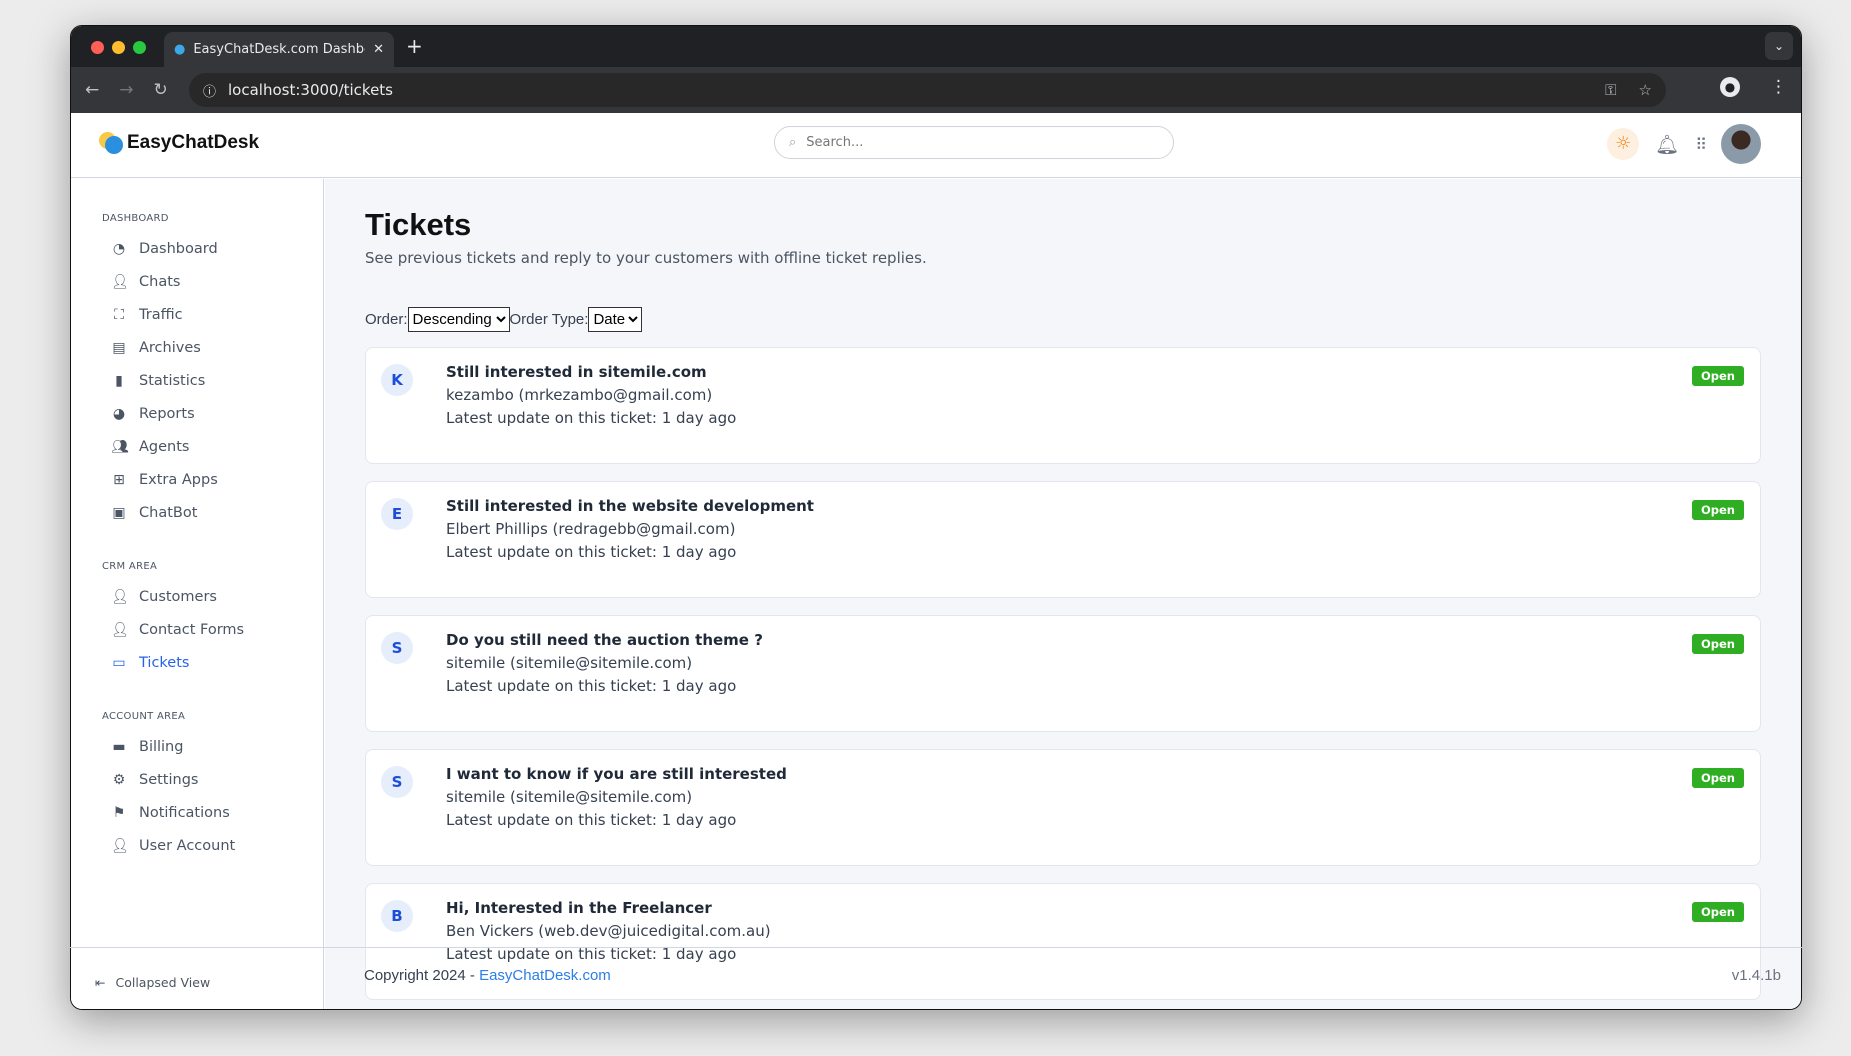 This screenshot has height=1056, width=1851. Describe the element at coordinates (161, 90) in the screenshot. I see `reload-icon: ↻` at that location.